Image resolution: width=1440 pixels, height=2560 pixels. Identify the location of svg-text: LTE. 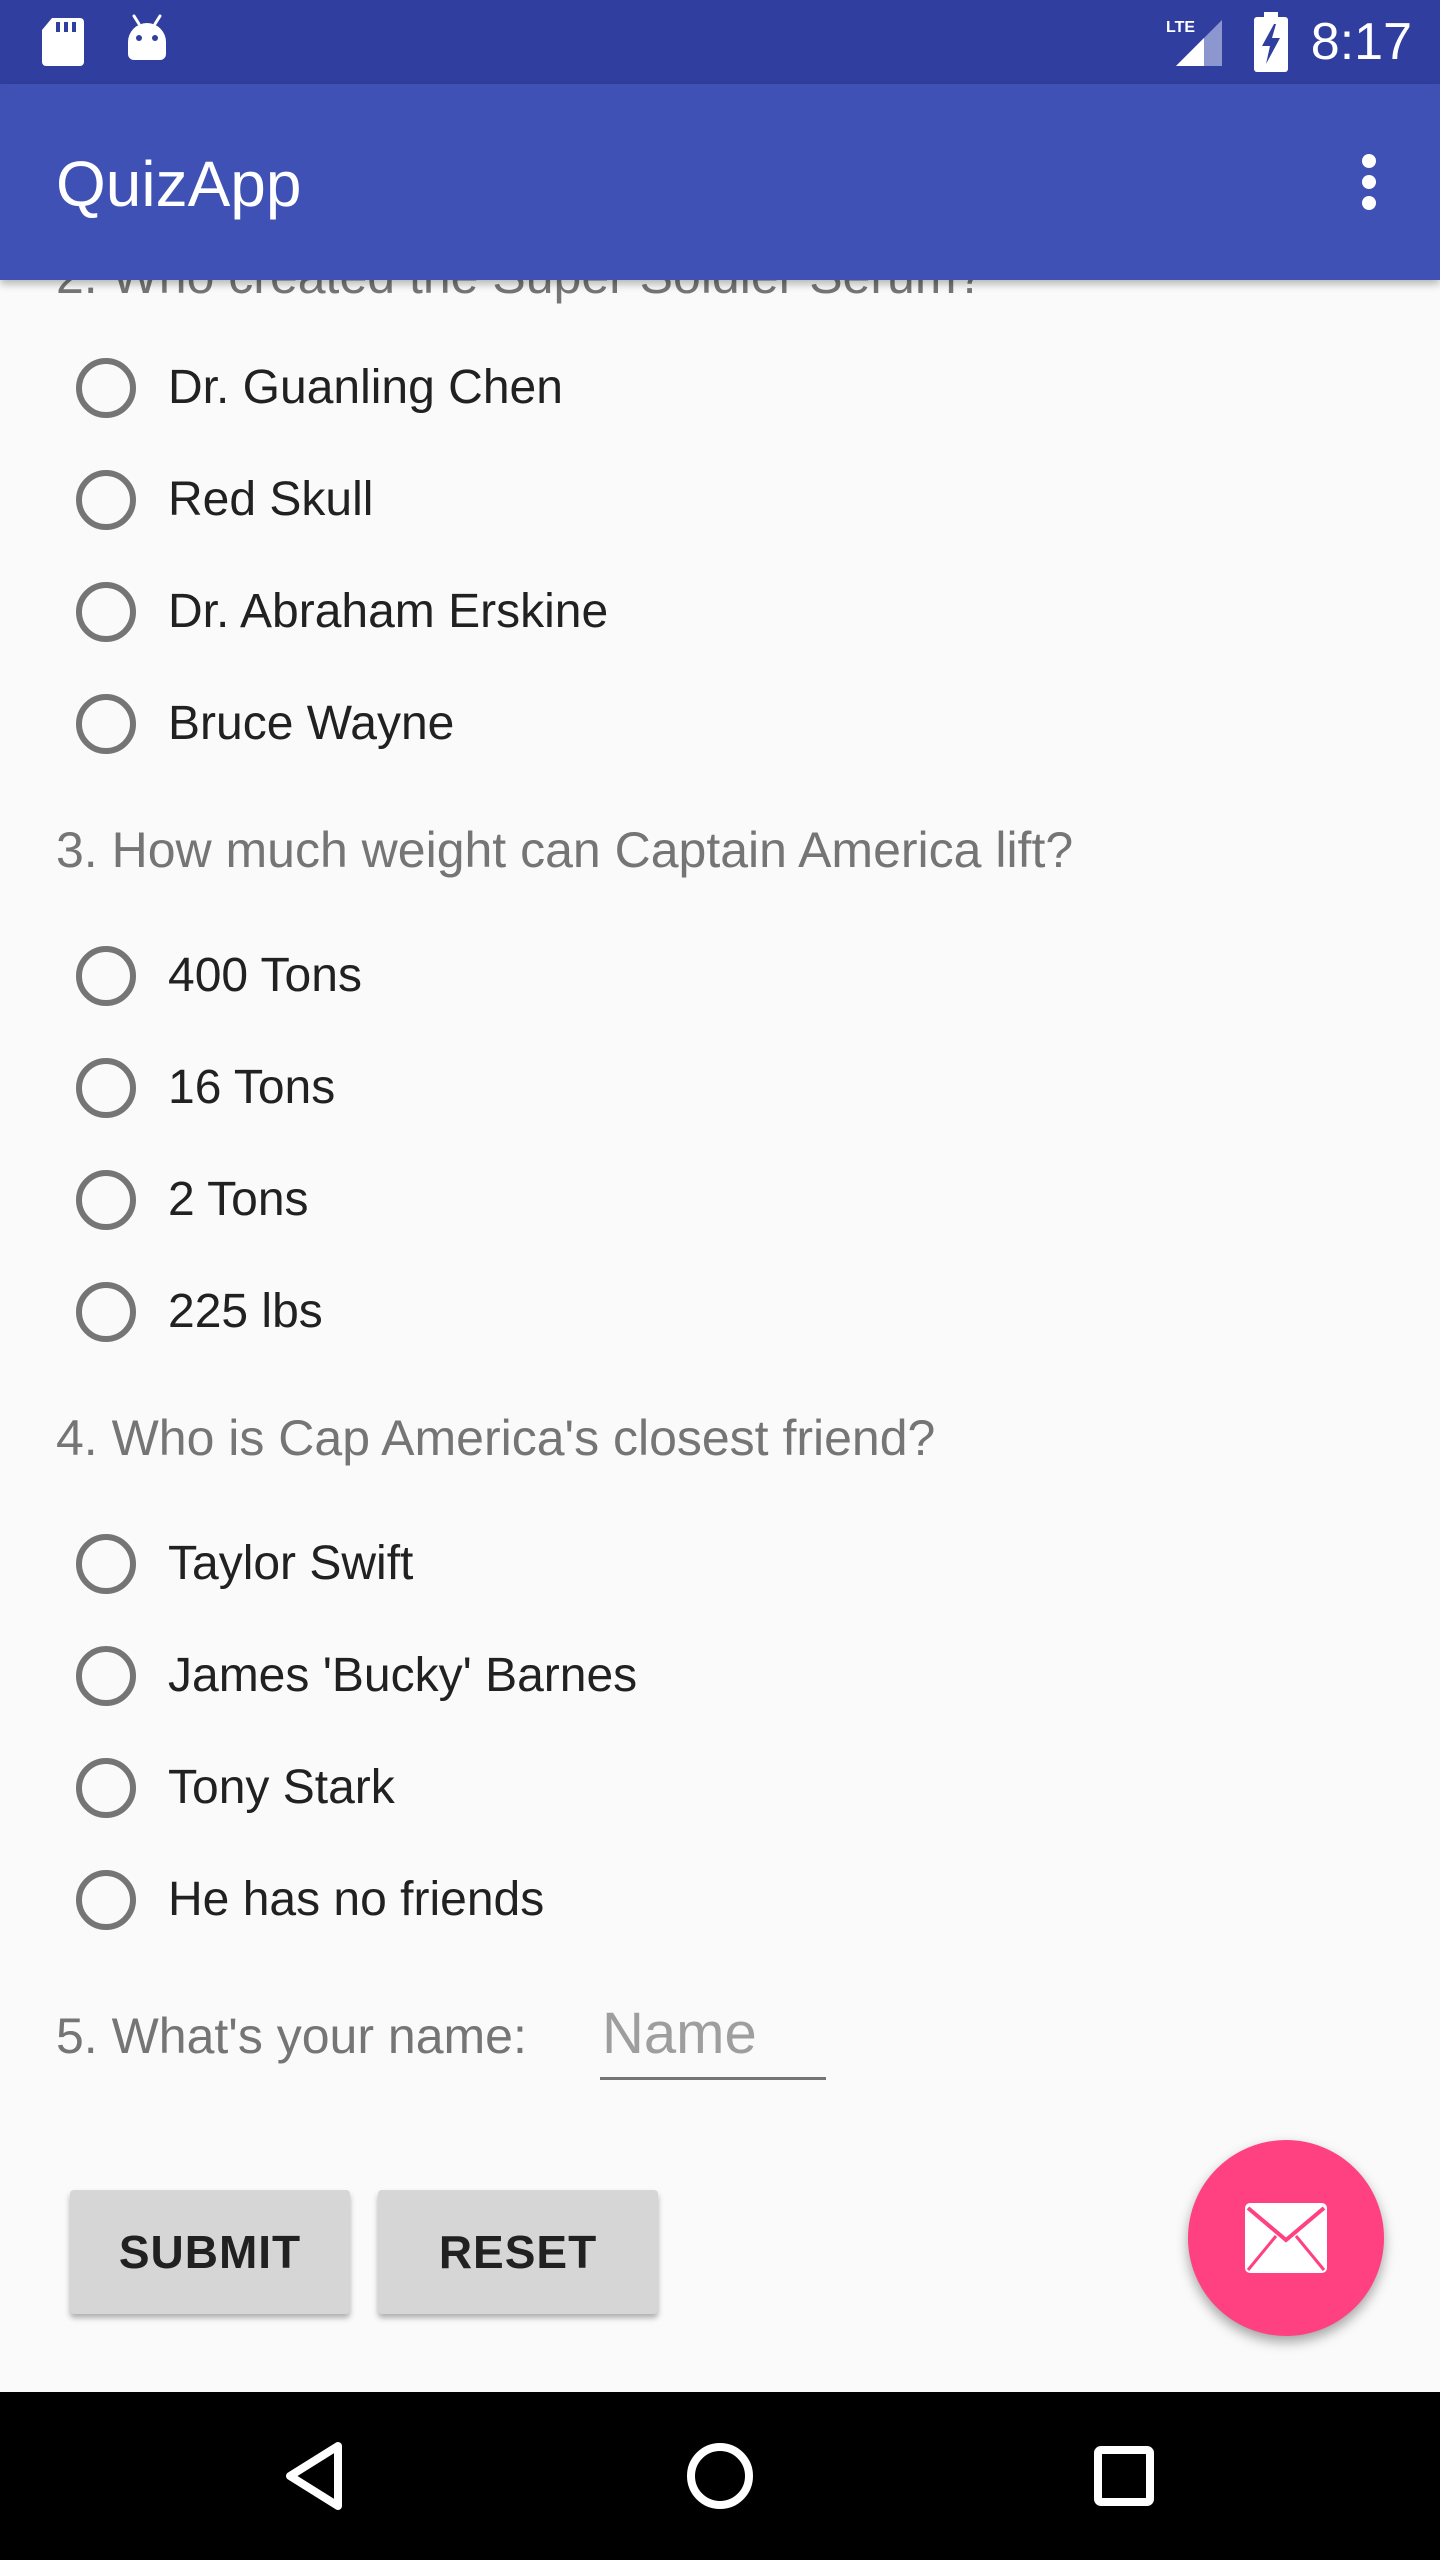
(1180, 27).